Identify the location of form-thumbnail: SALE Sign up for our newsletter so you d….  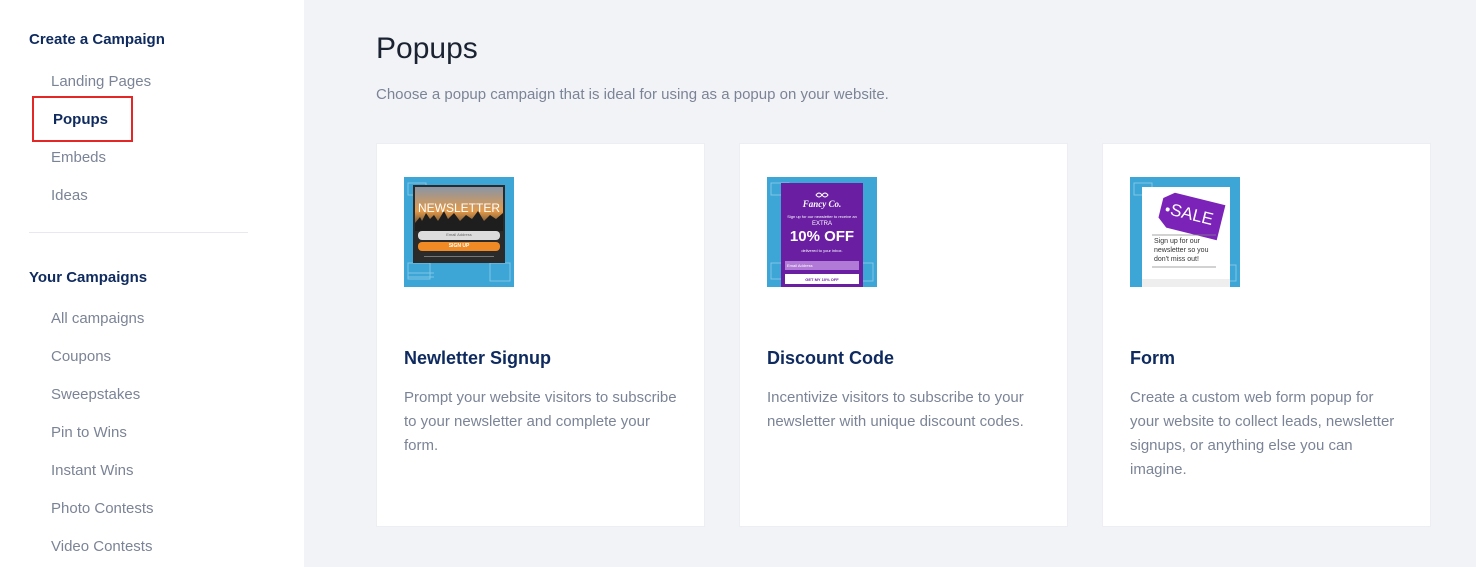
(1185, 232).